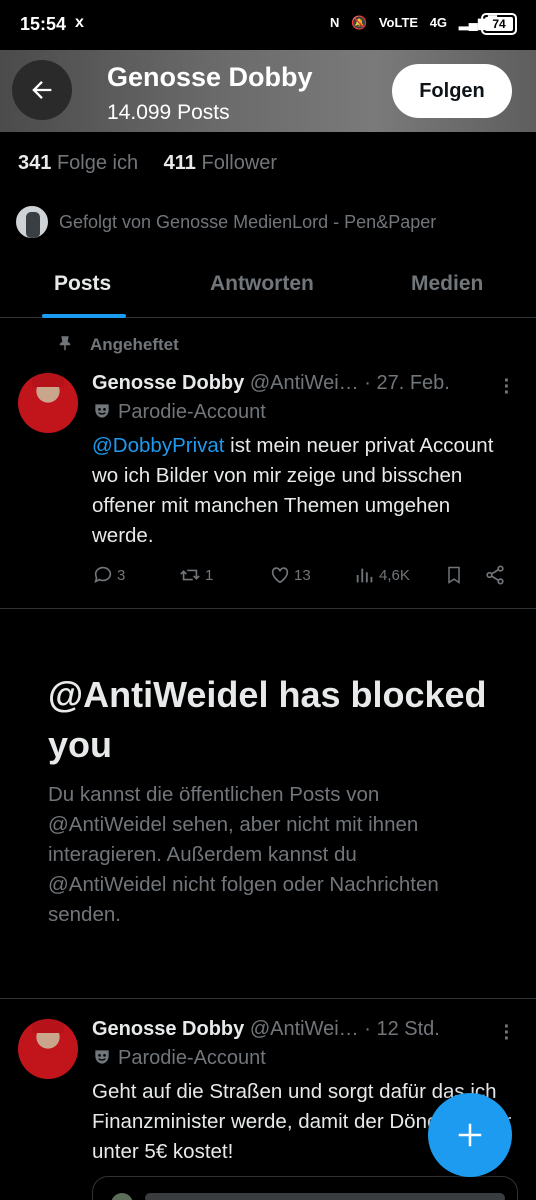 This screenshot has width=536, height=1200. Describe the element at coordinates (364, 575) in the screenshot. I see `views-icon` at that location.